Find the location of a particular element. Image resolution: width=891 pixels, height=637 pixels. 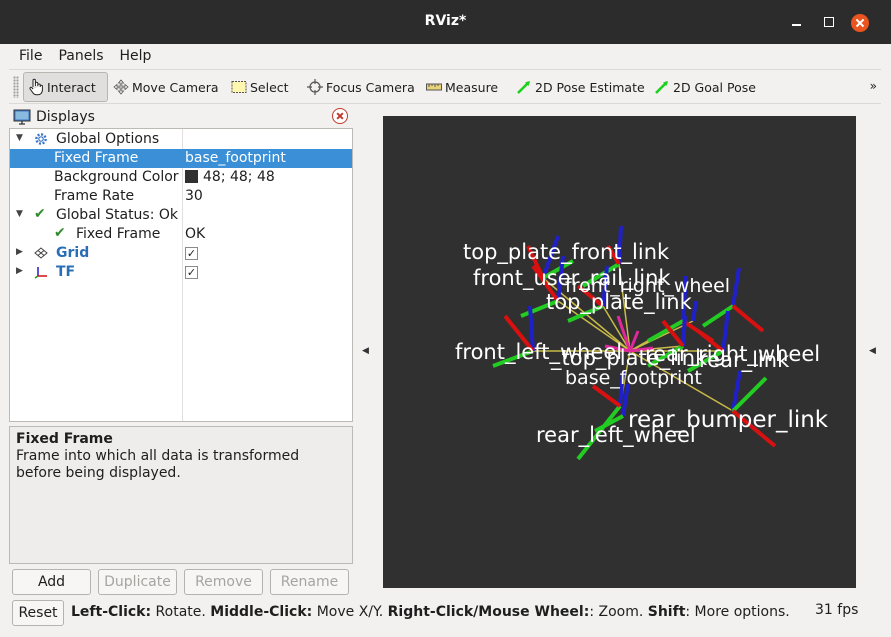

tree-row-grid: ▶ Grid ✓ is located at coordinates (181, 253).